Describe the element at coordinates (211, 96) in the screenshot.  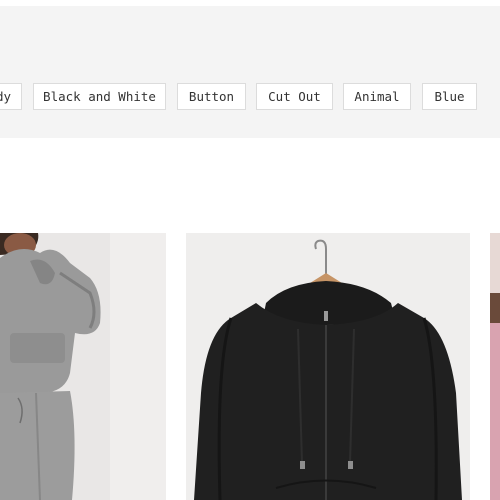
I see `tag-chip-button: Button` at that location.